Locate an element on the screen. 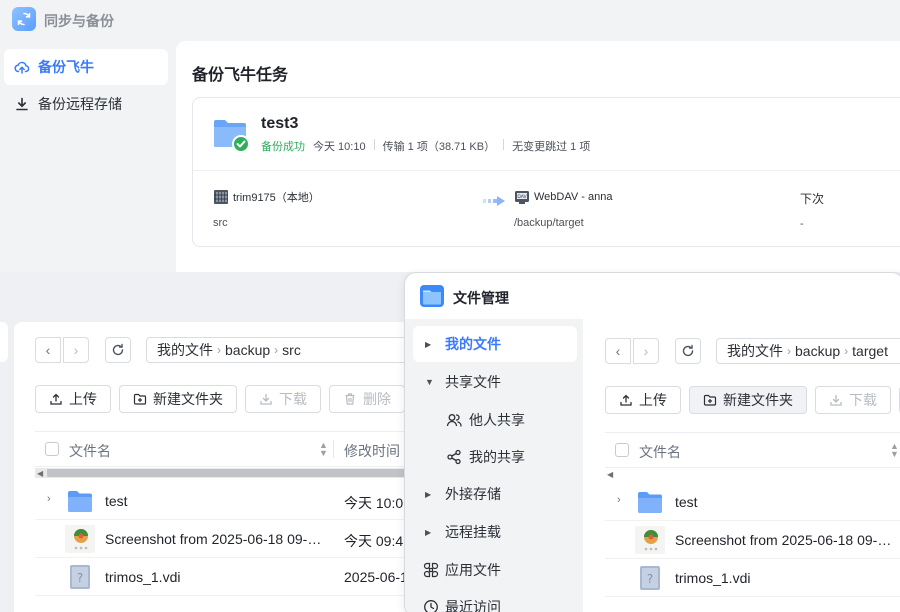 The image size is (900, 612). new-folder-icon is located at coordinates (710, 400).